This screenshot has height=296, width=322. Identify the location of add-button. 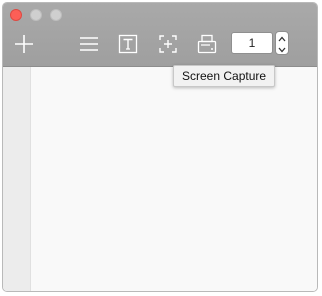
(24, 44).